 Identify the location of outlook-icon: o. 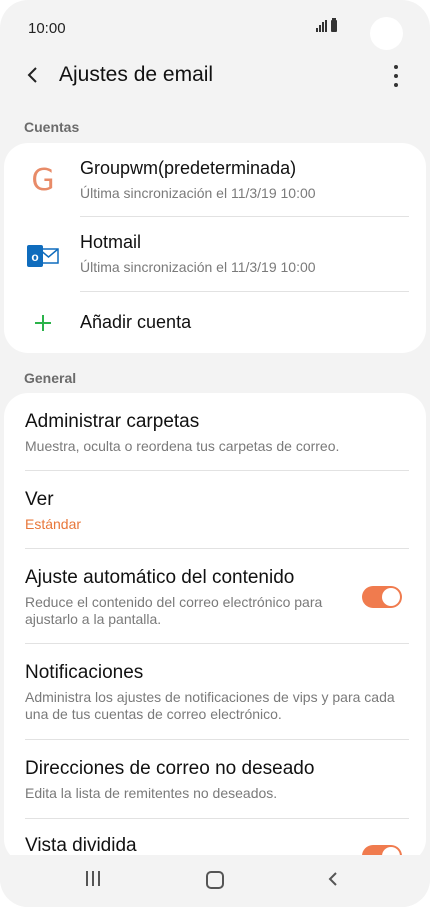
(43, 256).